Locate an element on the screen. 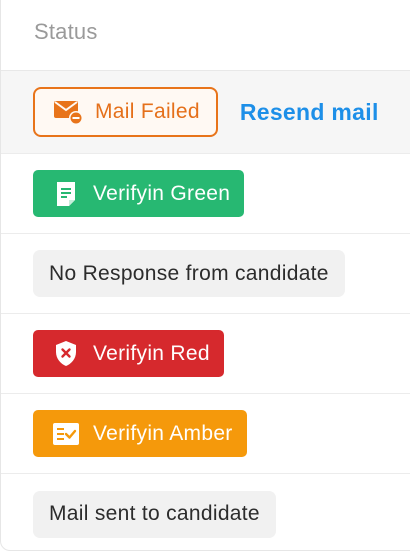 The height and width of the screenshot is (551, 410). status-badge-mail-sent: Mail sent to candidate is located at coordinates (154, 514).